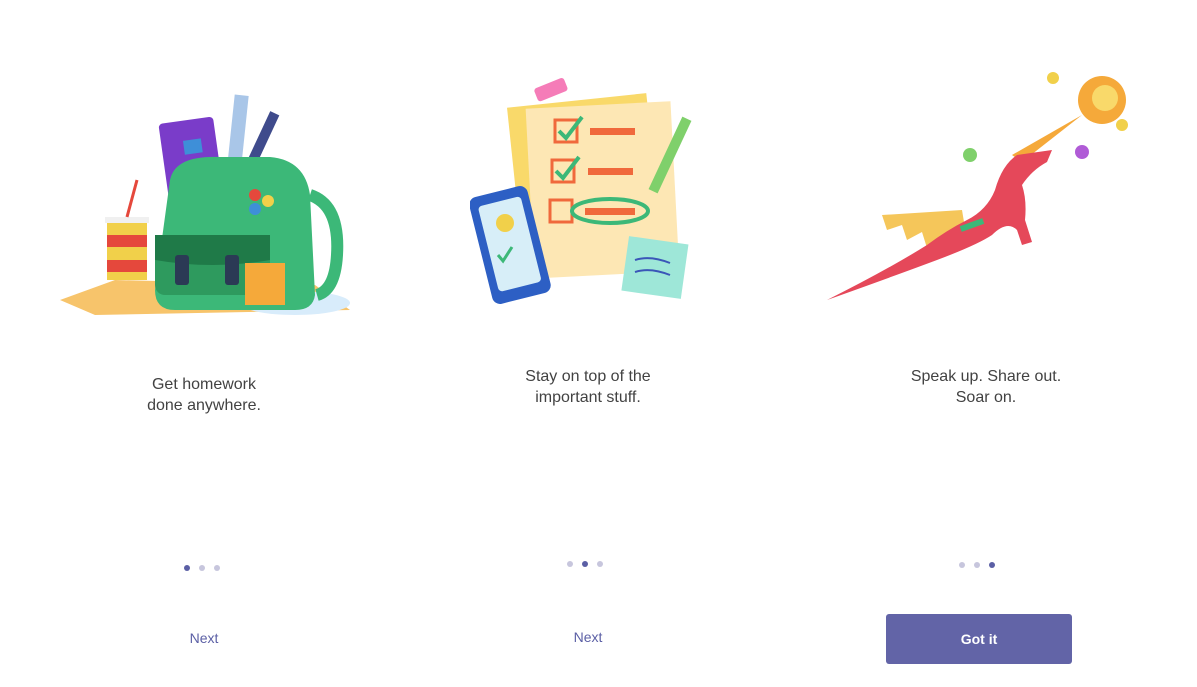 Image resolution: width=1197 pixels, height=687 pixels. Describe the element at coordinates (204, 384) in the screenshot. I see `caption-line-1: Get homework` at that location.